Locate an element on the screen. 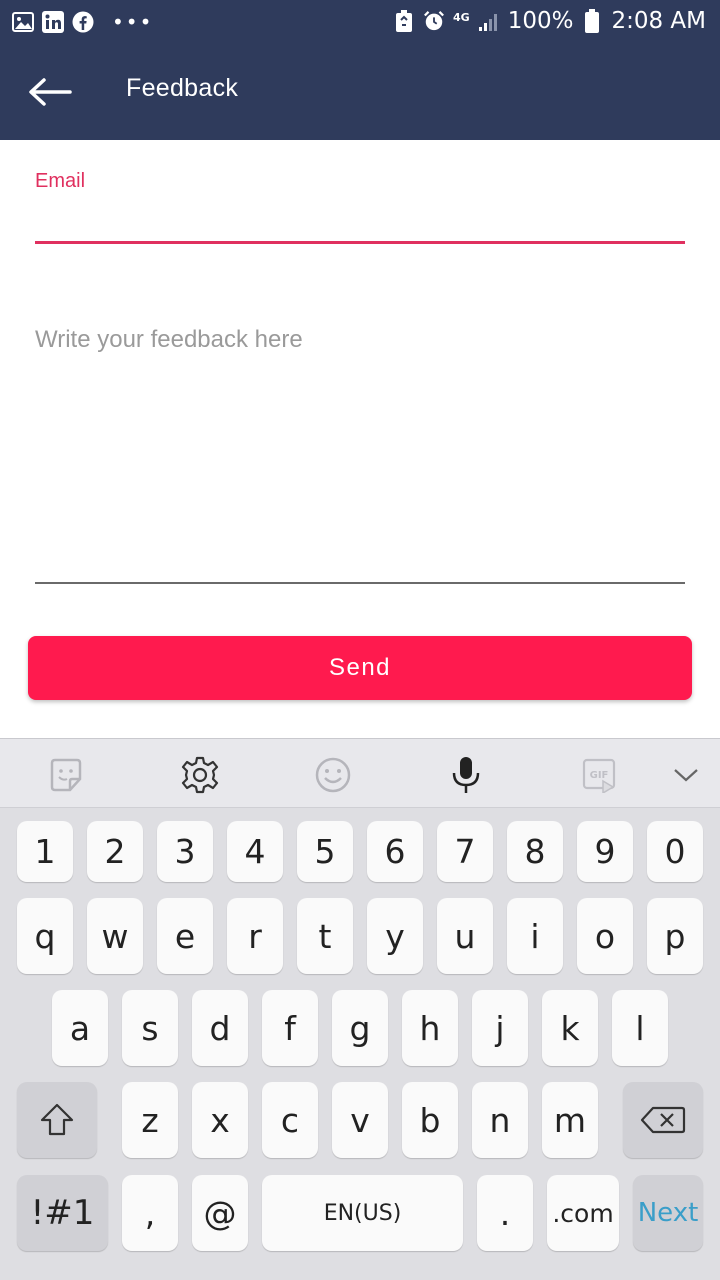 This screenshot has height=1280, width=720. linkedin-icon is located at coordinates (53, 22).